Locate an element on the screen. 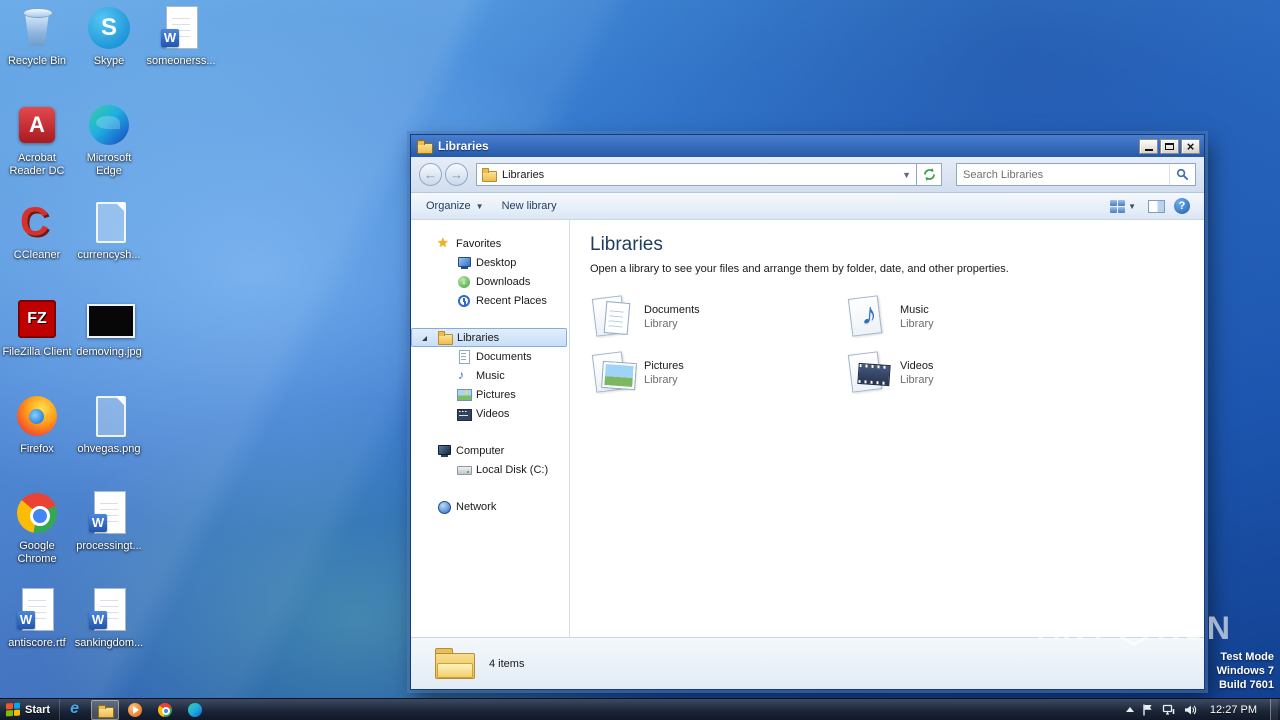 The image size is (1280, 720). organize-button: Organize ▼ is located at coordinates (455, 206).